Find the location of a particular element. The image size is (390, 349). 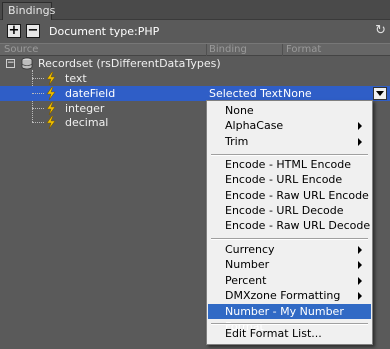

refresh-icon: ↻ is located at coordinates (380, 30).